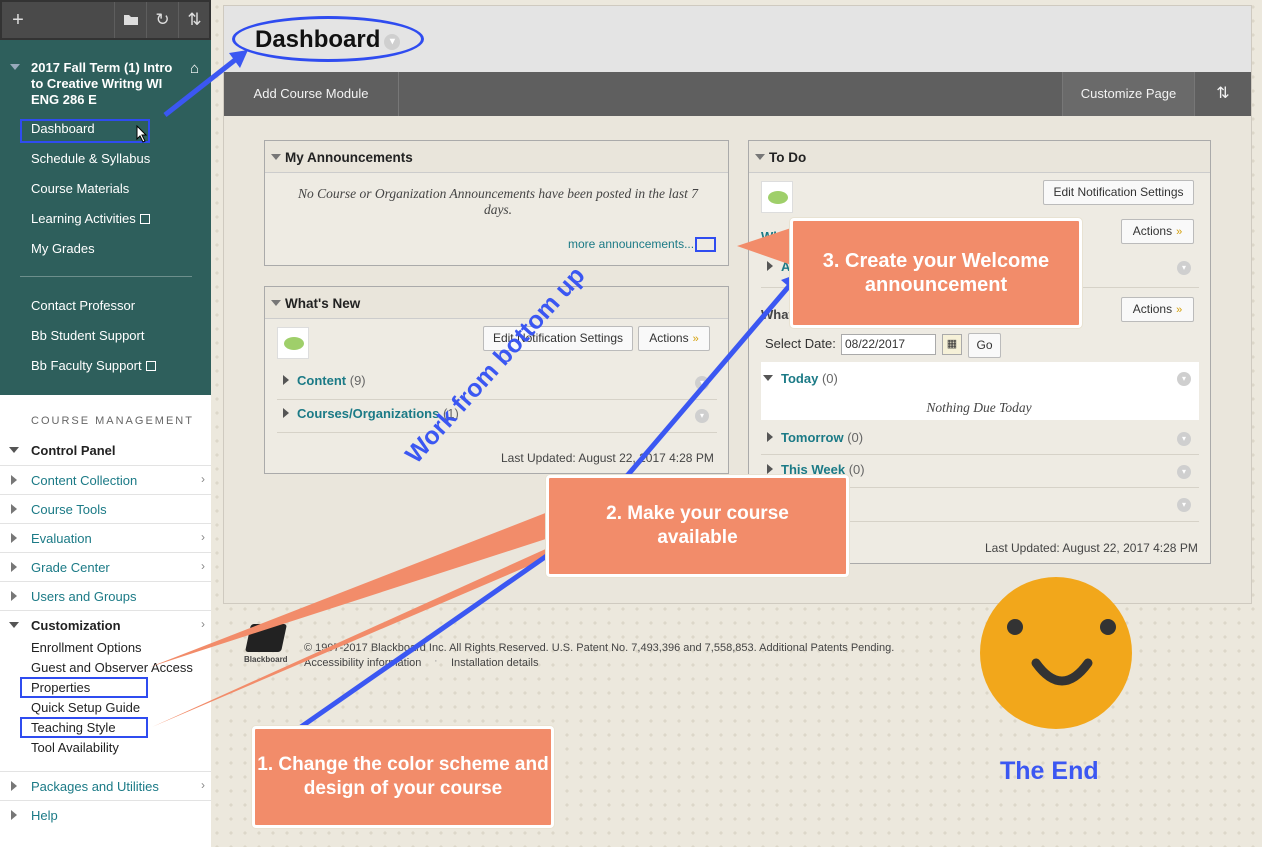 This screenshot has height=847, width=1262. What do you see at coordinates (697, 526) in the screenshot?
I see `callout-step-2: 2. Make your course available` at bounding box center [697, 526].